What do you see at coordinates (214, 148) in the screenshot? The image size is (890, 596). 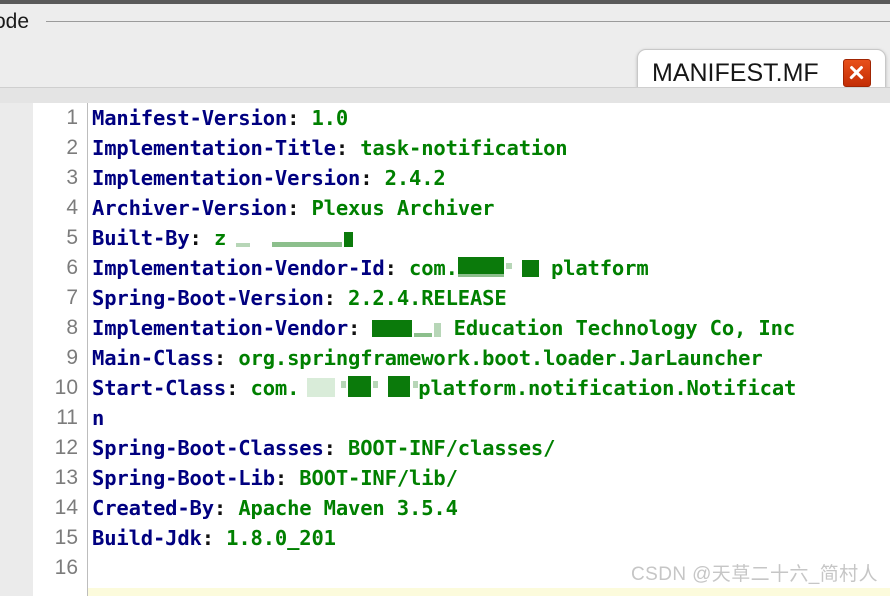 I see `manifest-key: Implementation-Title` at bounding box center [214, 148].